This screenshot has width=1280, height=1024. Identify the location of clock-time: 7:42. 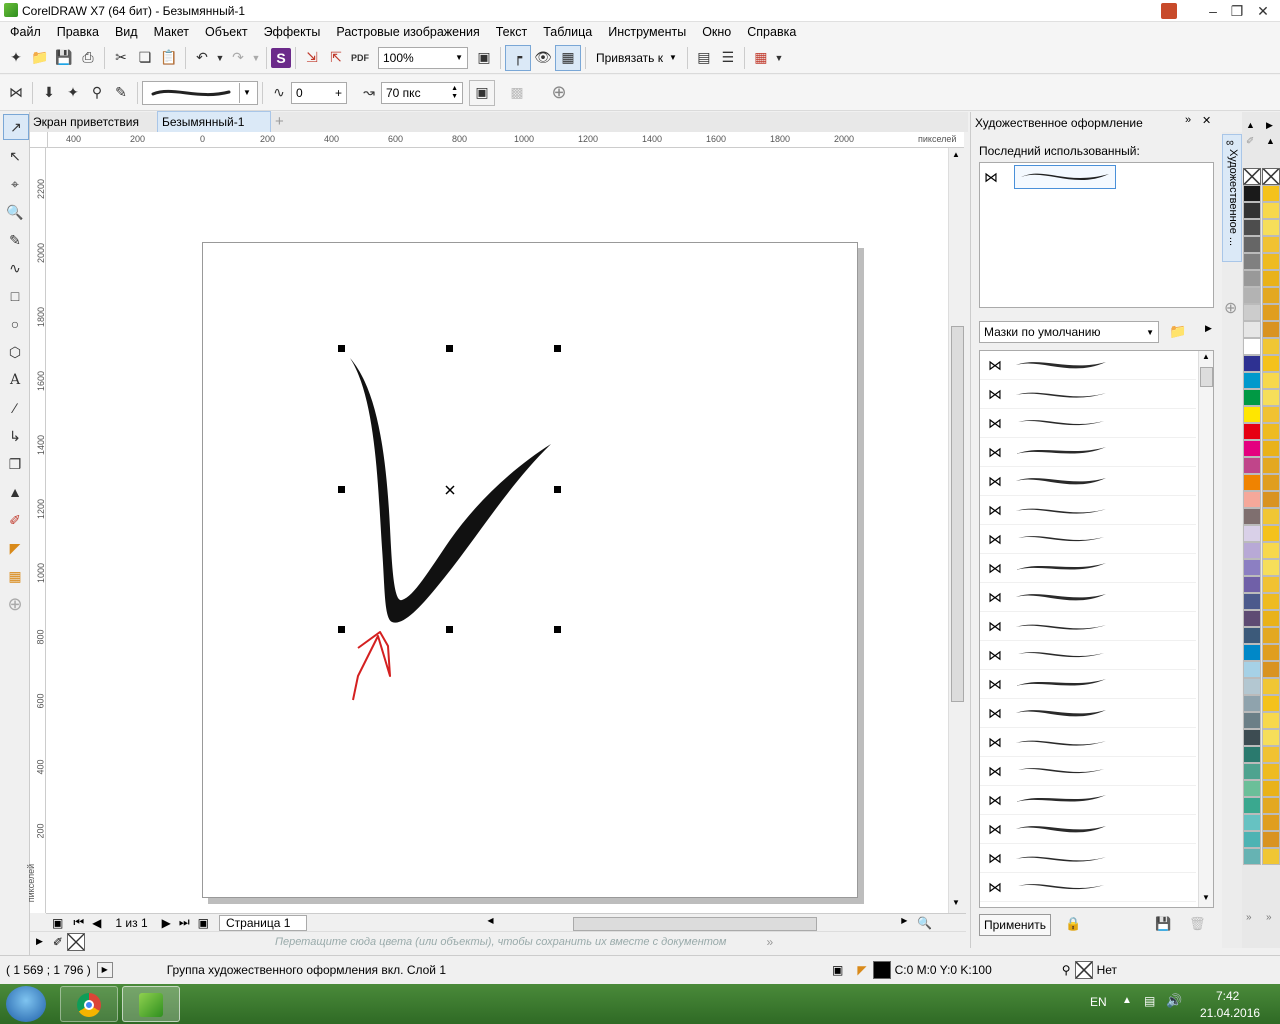
(1227, 996).